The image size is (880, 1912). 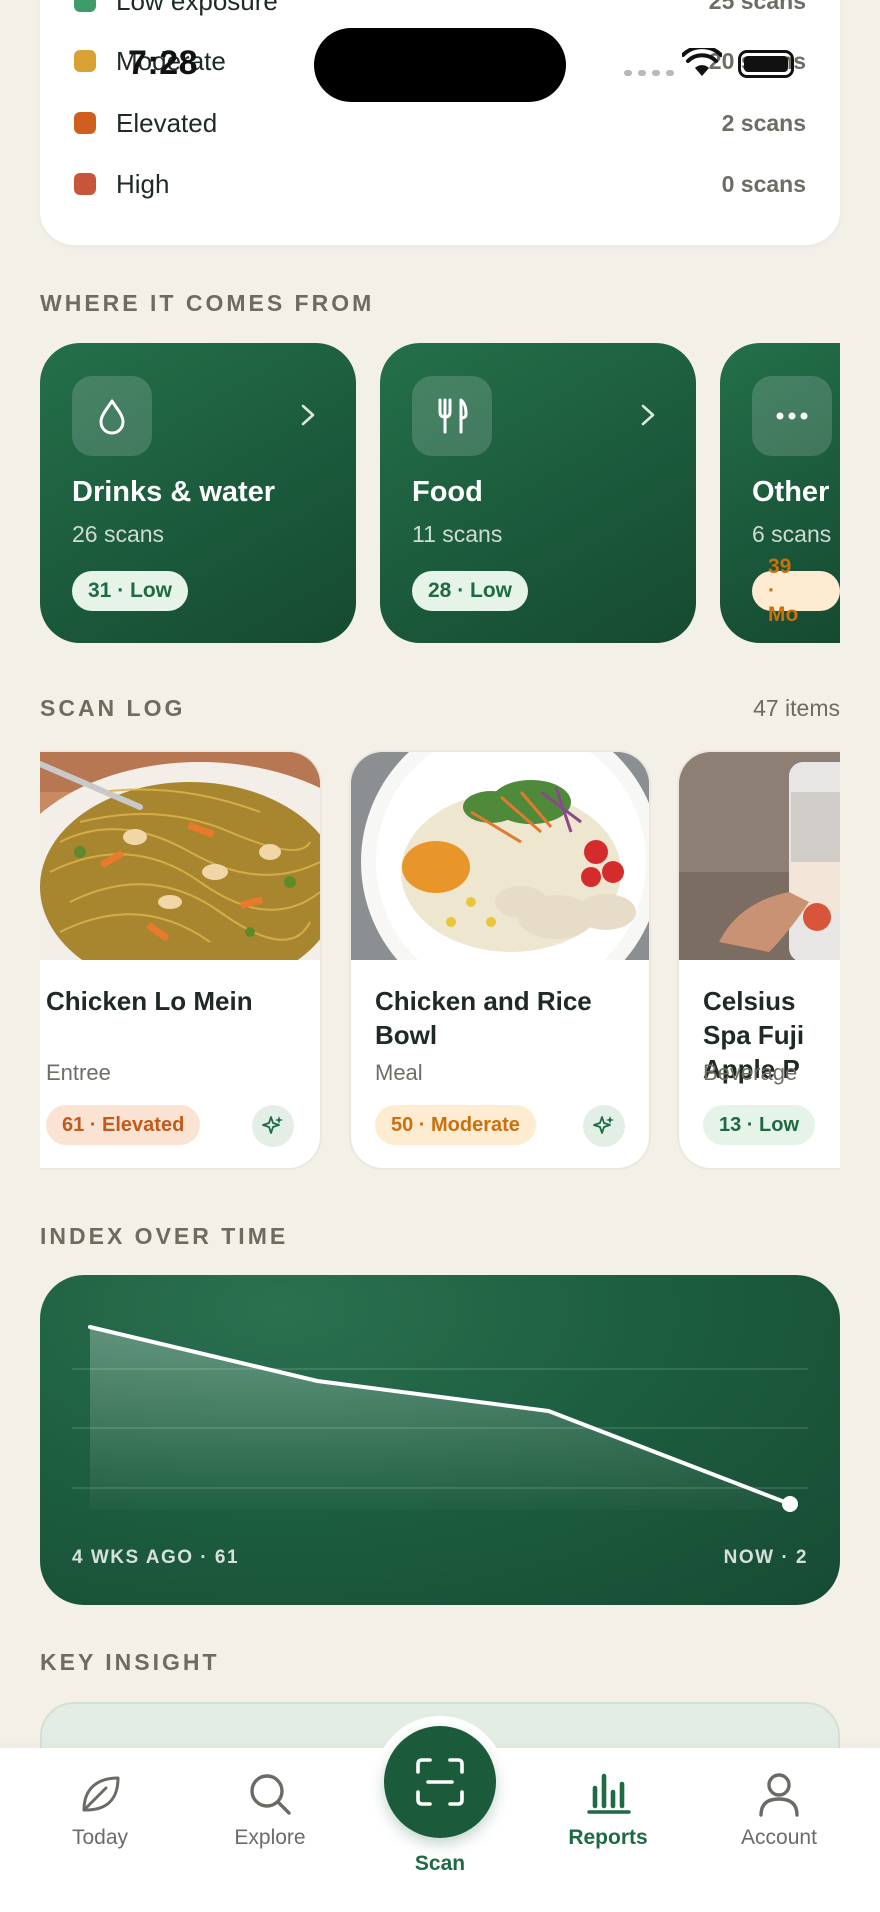 I want to click on source-card-food: Food 11 scans 28 · Low, so click(x=538, y=493).